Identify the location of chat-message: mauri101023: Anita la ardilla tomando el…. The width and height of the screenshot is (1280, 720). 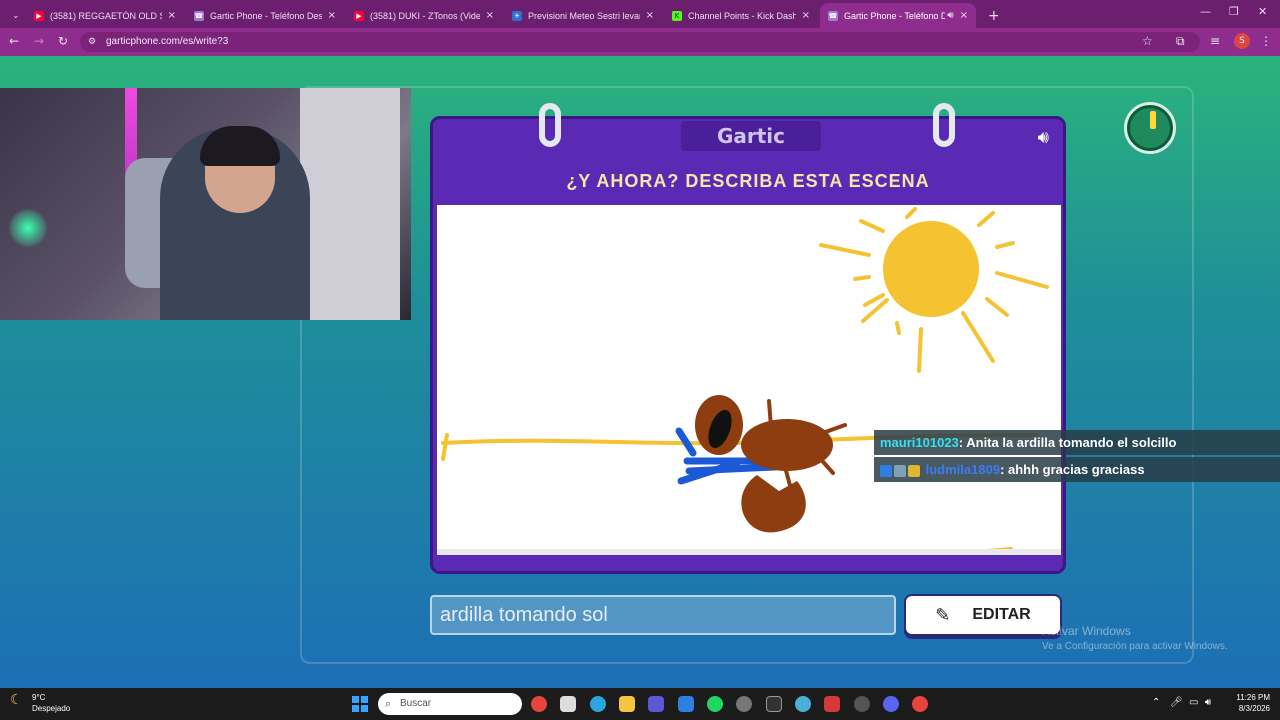
(1077, 442).